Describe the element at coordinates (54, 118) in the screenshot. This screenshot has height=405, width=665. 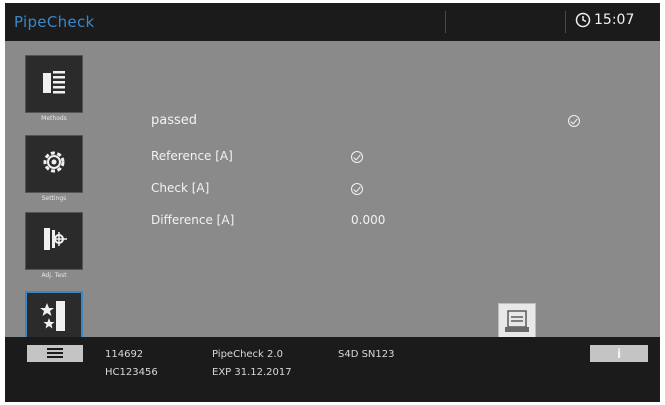
I see `sidebar-item-label: Methods` at that location.